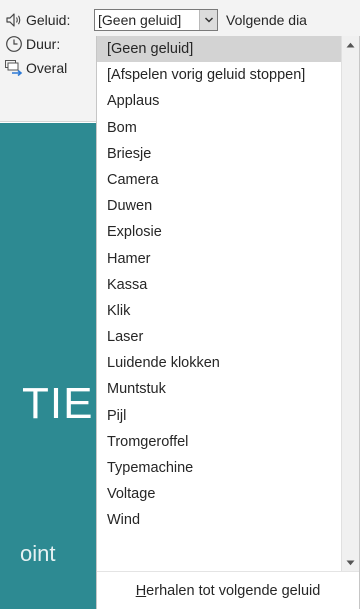  Describe the element at coordinates (140, 20) in the screenshot. I see `sound-select-value: [Geen geluid]` at that location.